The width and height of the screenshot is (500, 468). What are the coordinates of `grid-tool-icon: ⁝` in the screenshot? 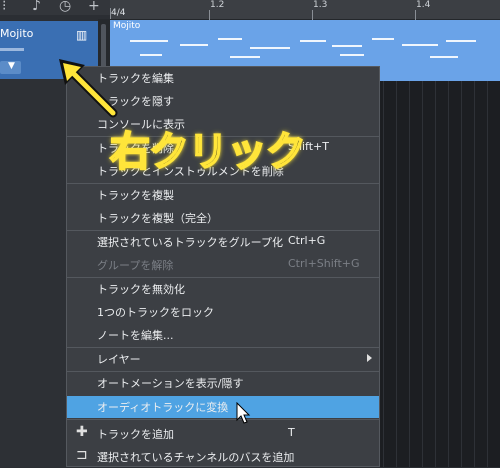 It's located at (4, 6).